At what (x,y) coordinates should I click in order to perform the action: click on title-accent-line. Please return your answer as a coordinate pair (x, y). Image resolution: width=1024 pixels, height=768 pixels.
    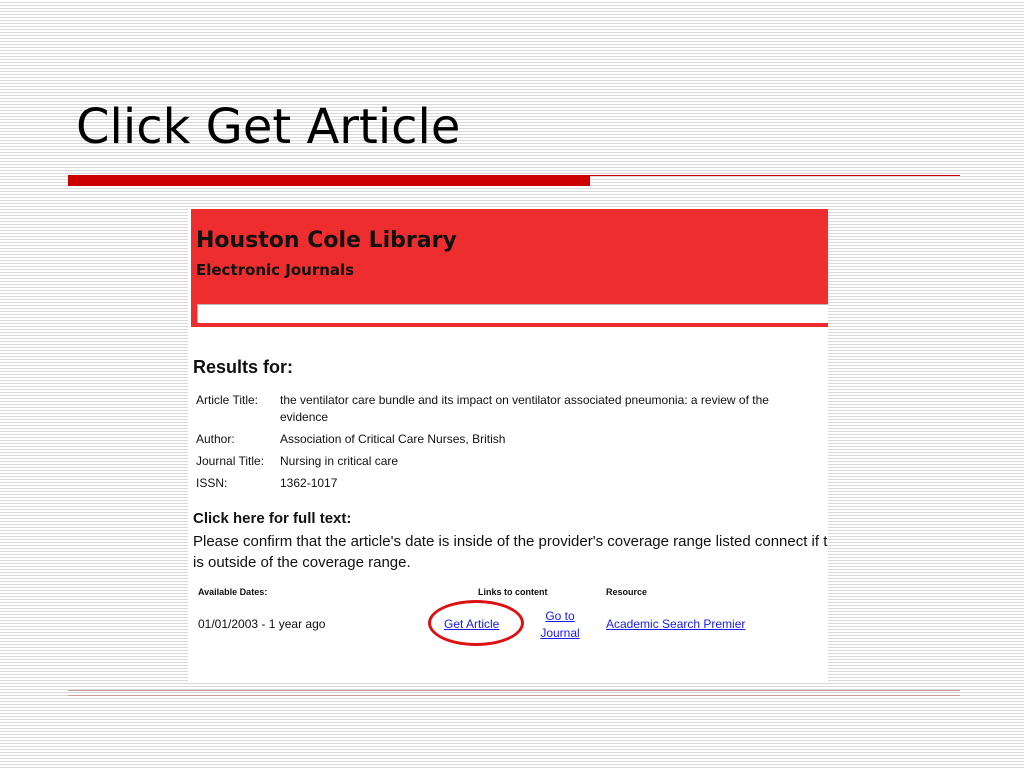
    Looking at the image, I should click on (775, 175).